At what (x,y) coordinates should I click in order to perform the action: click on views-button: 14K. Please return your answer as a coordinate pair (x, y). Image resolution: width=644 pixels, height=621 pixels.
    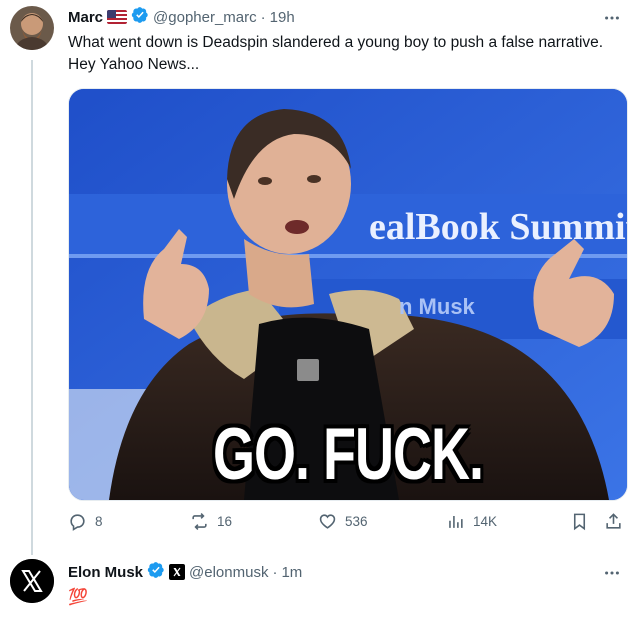
    Looking at the image, I should click on (471, 521).